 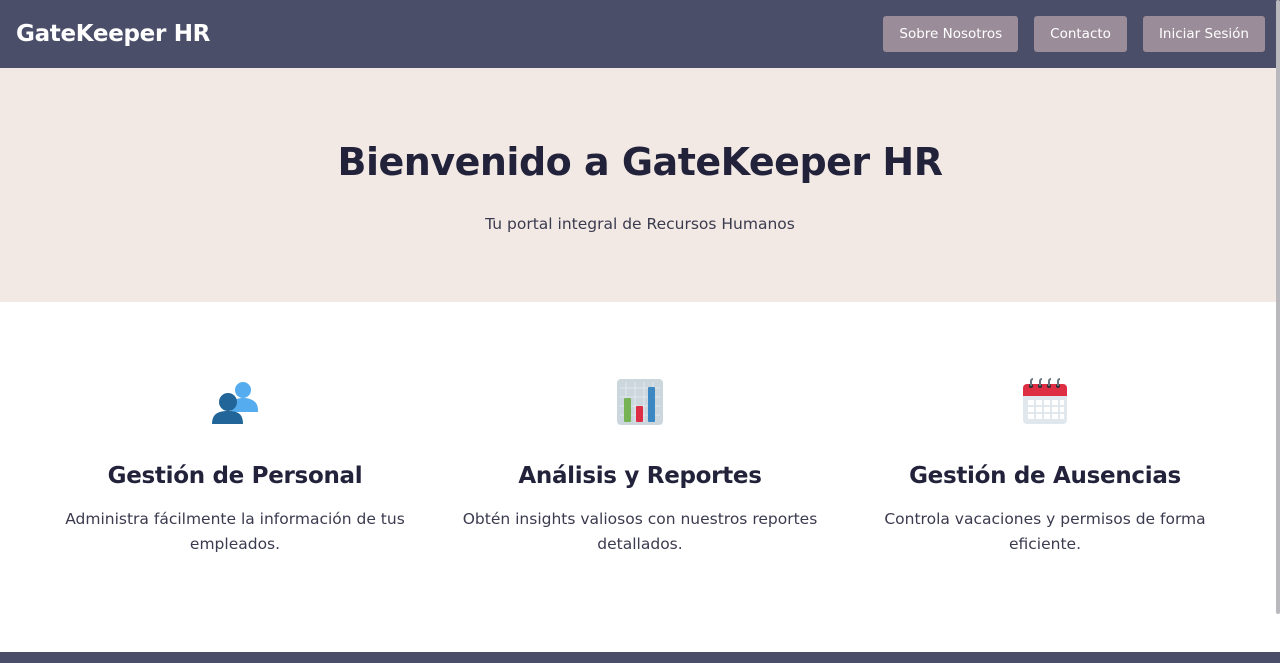 What do you see at coordinates (640, 657) in the screenshot?
I see `footer` at bounding box center [640, 657].